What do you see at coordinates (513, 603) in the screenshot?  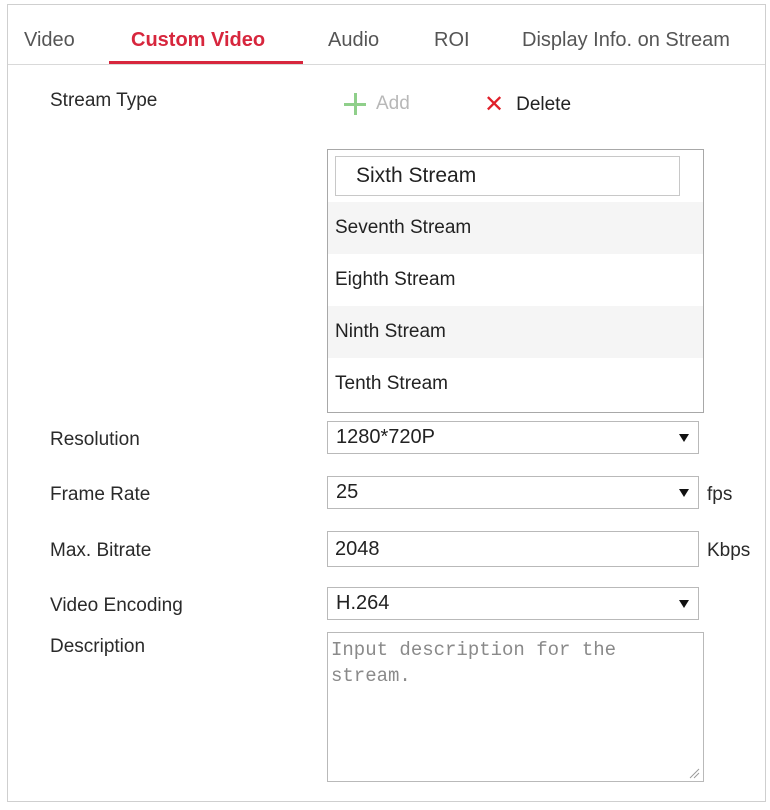 I see `video-encoding-select: H.264` at bounding box center [513, 603].